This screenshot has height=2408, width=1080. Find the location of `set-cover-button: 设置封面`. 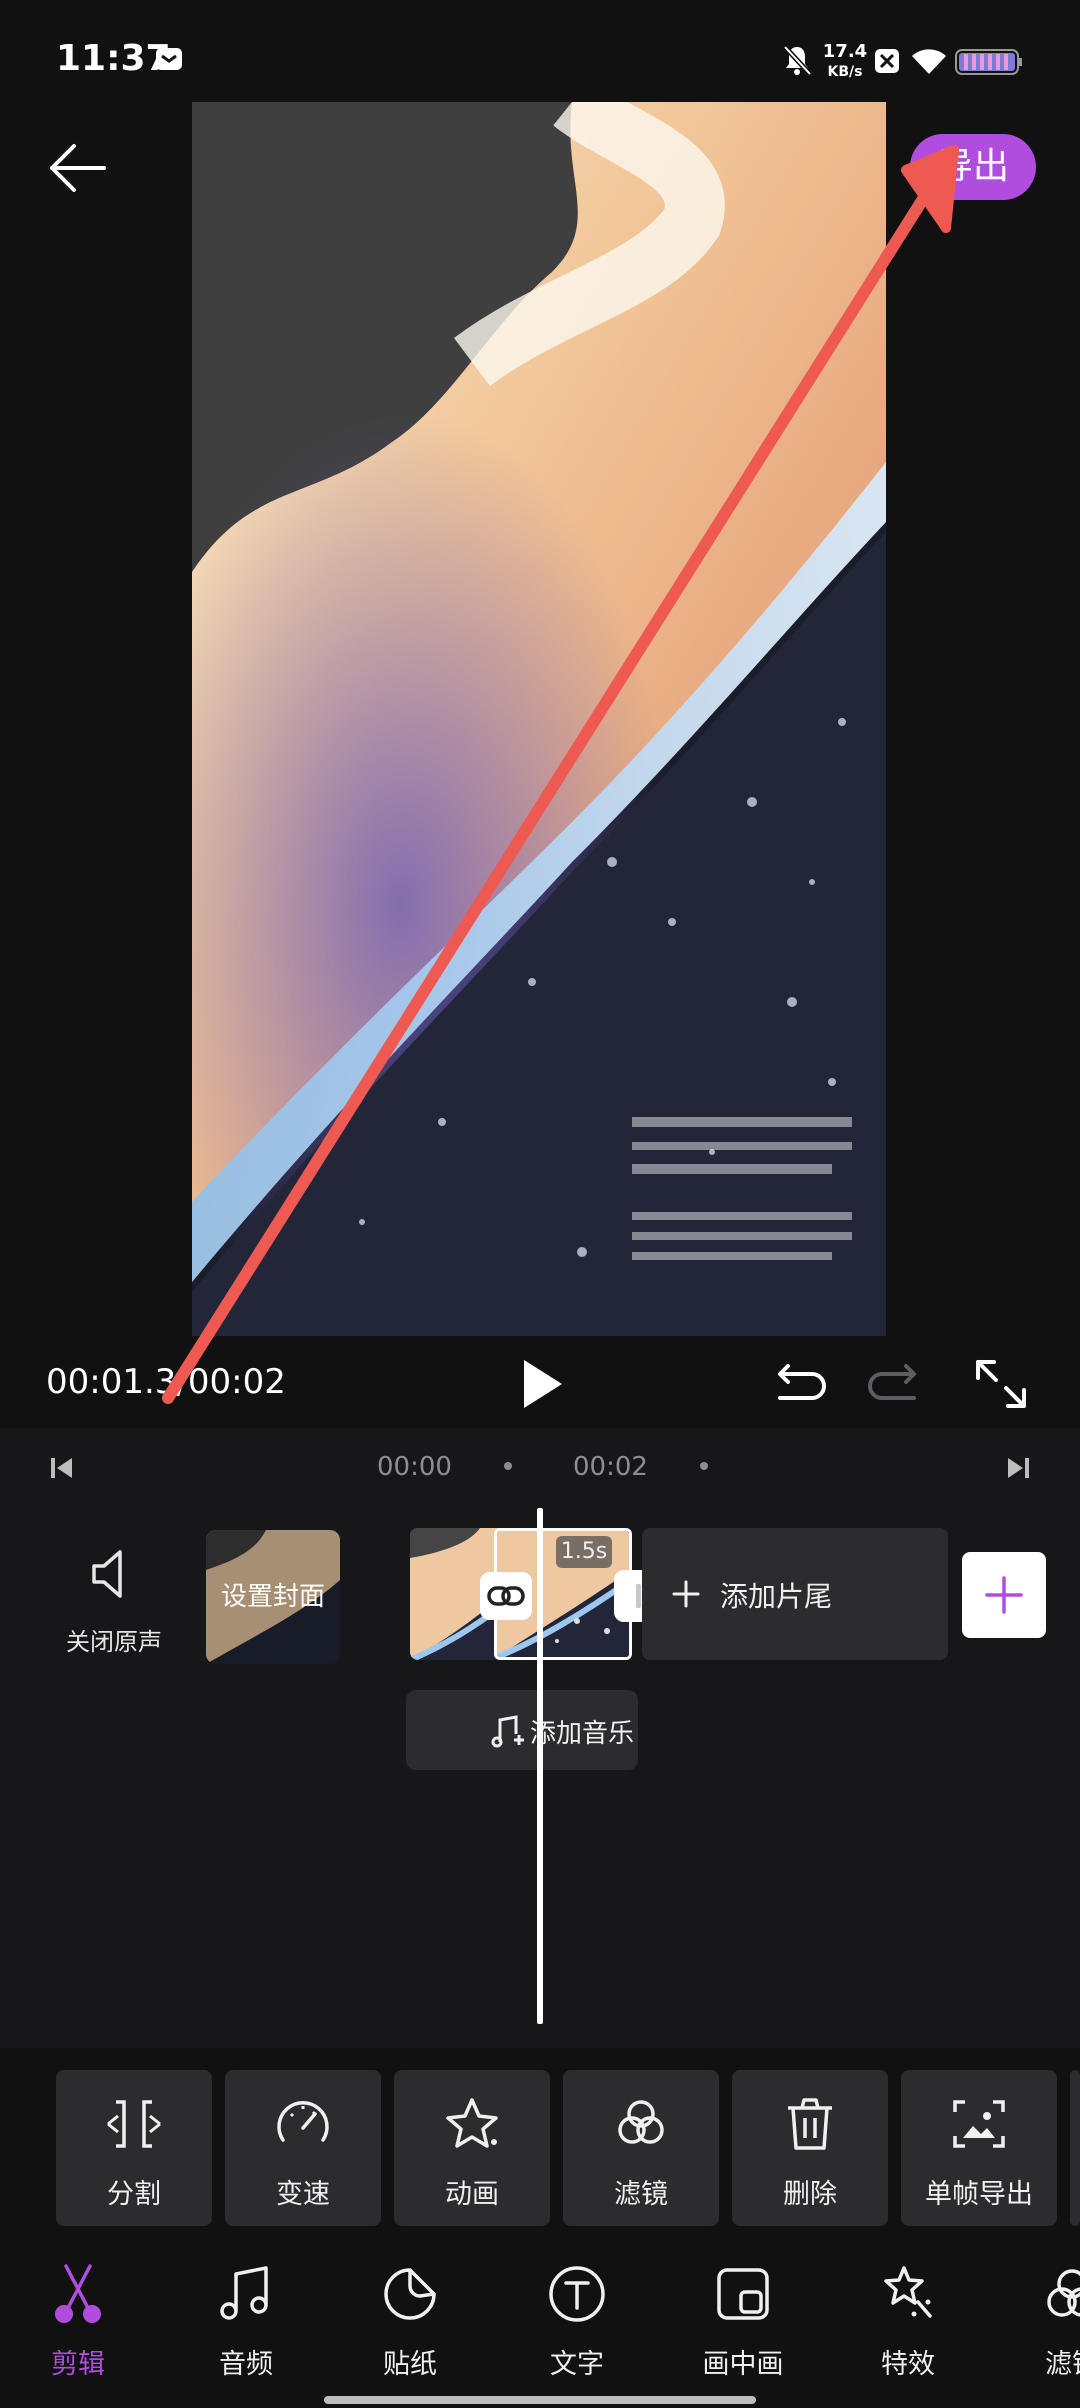

set-cover-button: 设置封面 is located at coordinates (273, 1597).